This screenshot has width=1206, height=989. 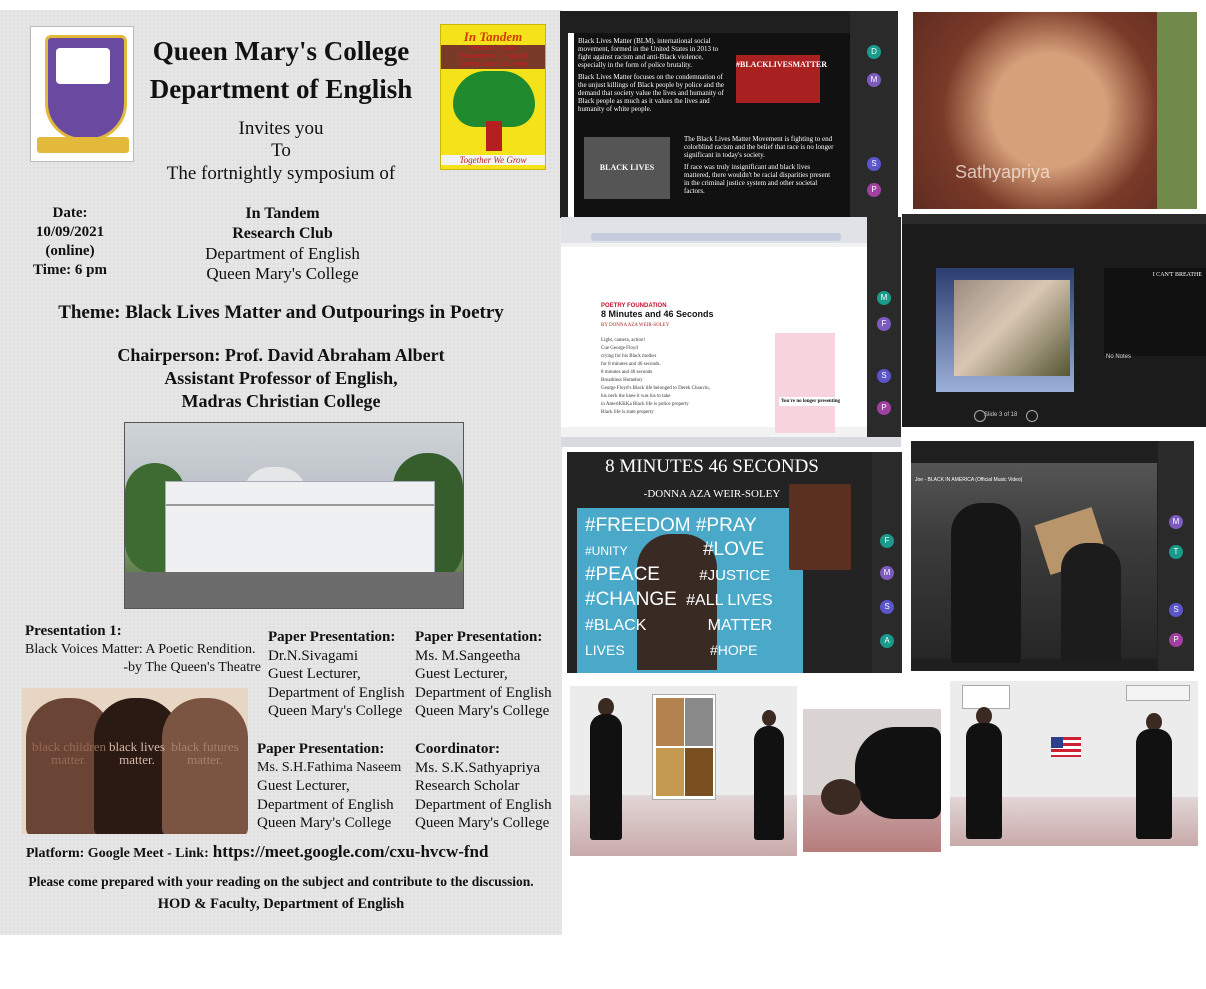 What do you see at coordinates (726, 525) in the screenshot?
I see `mural-word: #PRAY` at bounding box center [726, 525].